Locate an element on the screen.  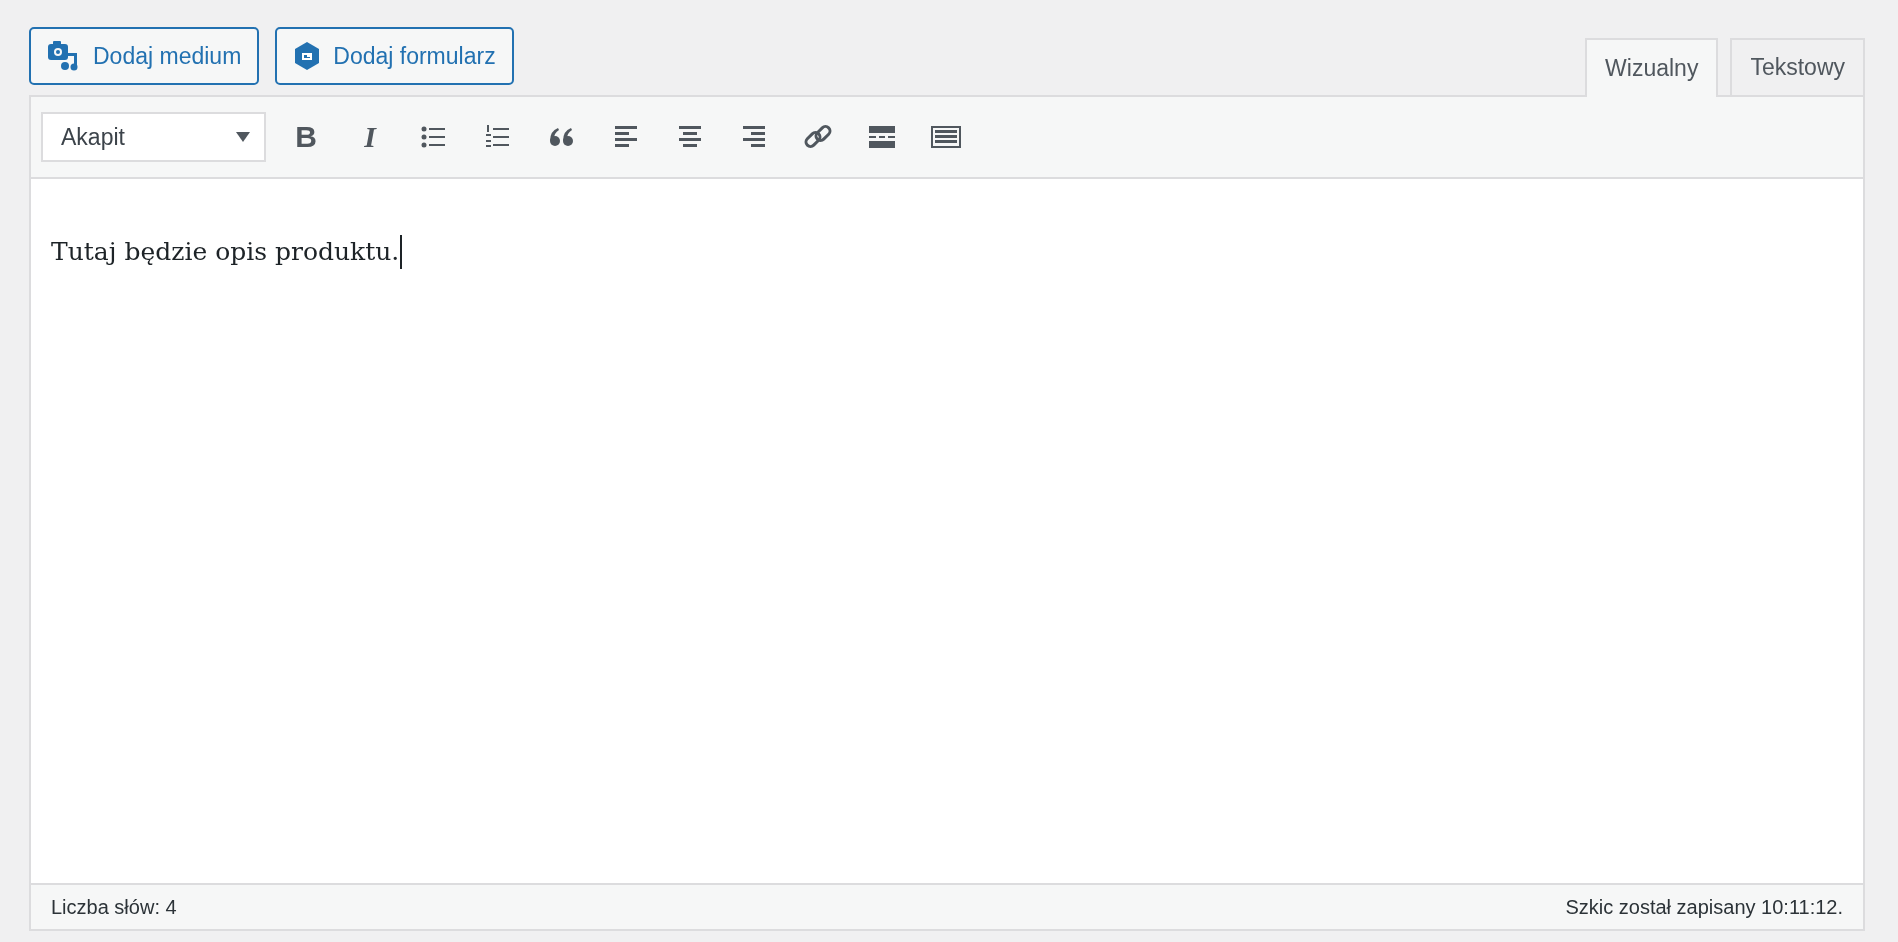
italic-button: I is located at coordinates (370, 137).